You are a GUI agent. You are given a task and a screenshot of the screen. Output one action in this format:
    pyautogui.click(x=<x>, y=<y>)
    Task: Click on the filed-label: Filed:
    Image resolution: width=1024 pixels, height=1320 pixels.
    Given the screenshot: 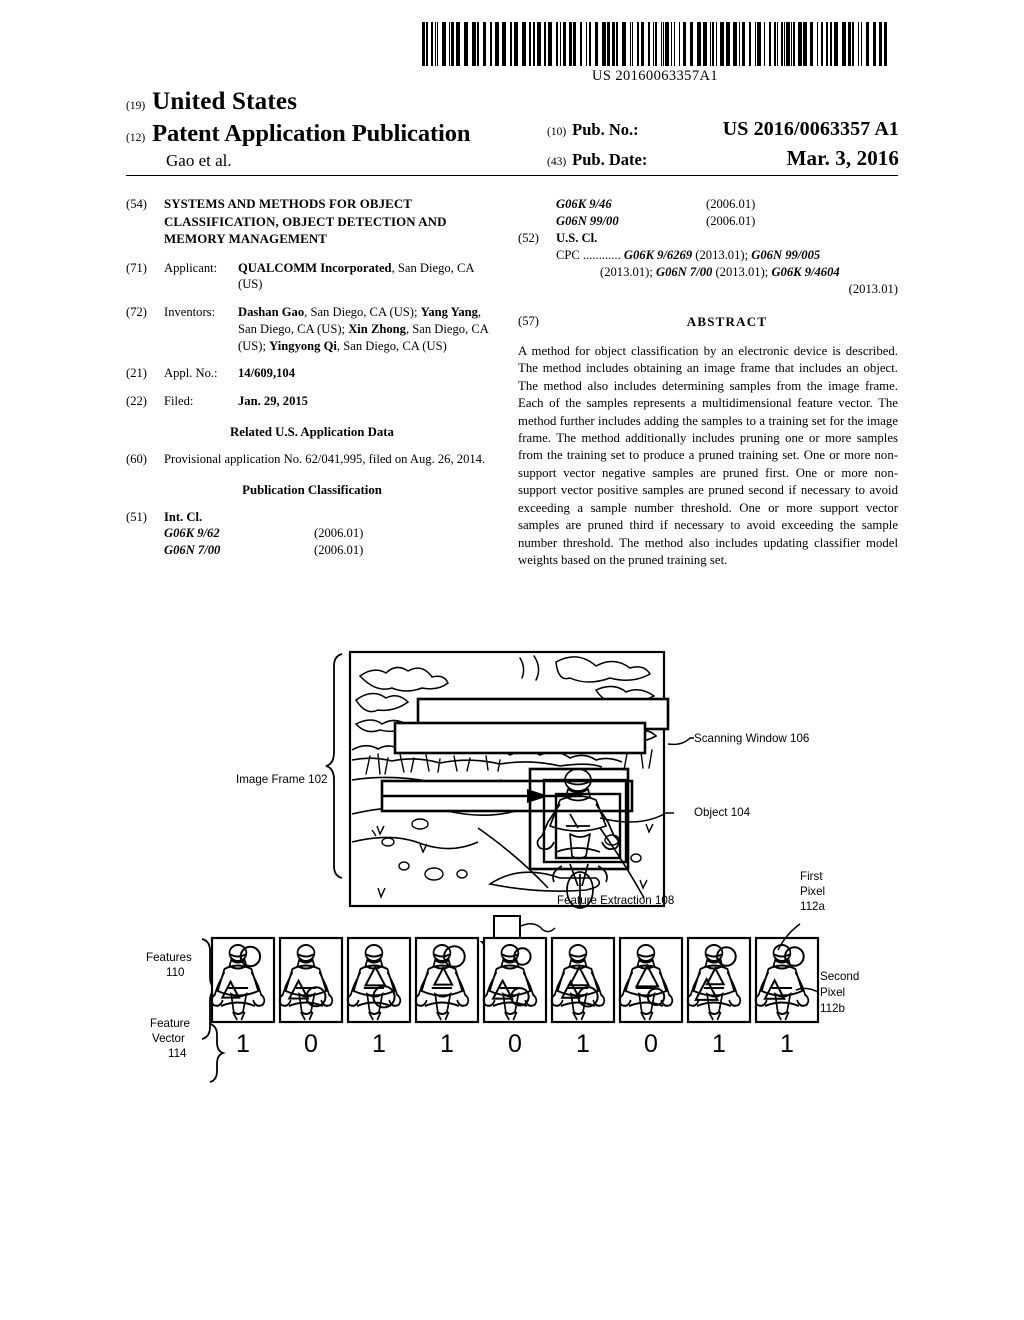 What is the action you would take?
    pyautogui.click(x=179, y=401)
    